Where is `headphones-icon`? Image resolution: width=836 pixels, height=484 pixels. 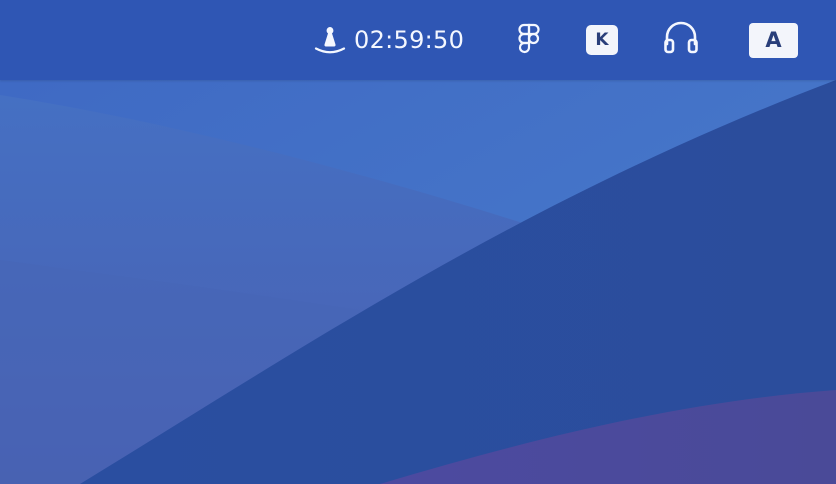 headphones-icon is located at coordinates (681, 40).